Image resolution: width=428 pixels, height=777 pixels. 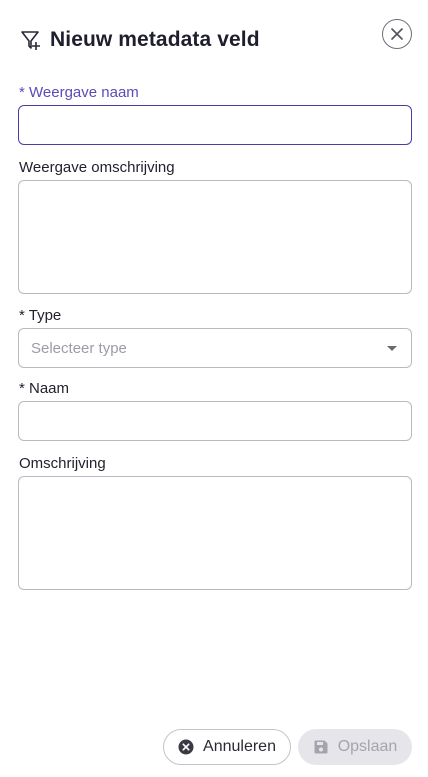 What do you see at coordinates (215, 125) in the screenshot?
I see `display-name-input` at bounding box center [215, 125].